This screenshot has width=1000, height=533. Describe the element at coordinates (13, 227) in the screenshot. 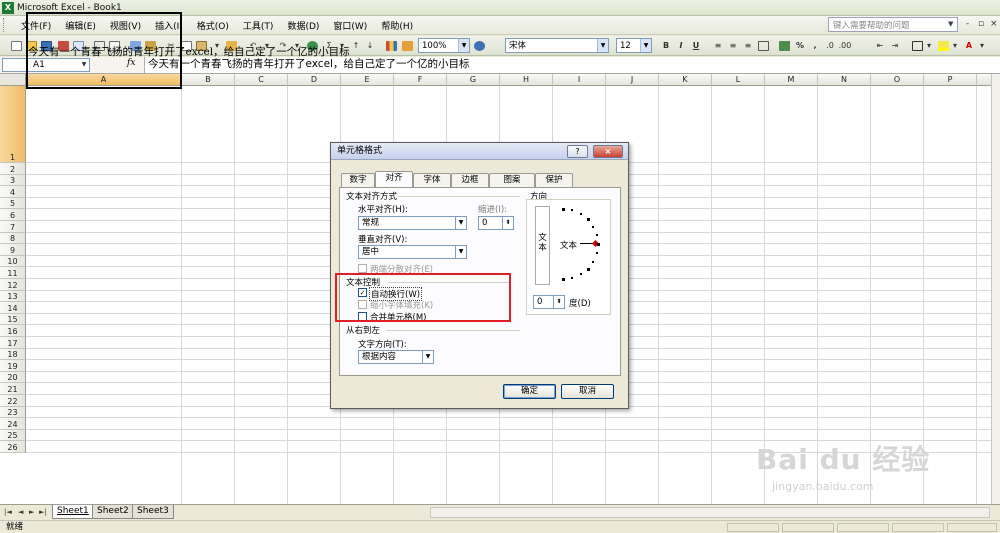

I see `row-header-7: 7` at that location.